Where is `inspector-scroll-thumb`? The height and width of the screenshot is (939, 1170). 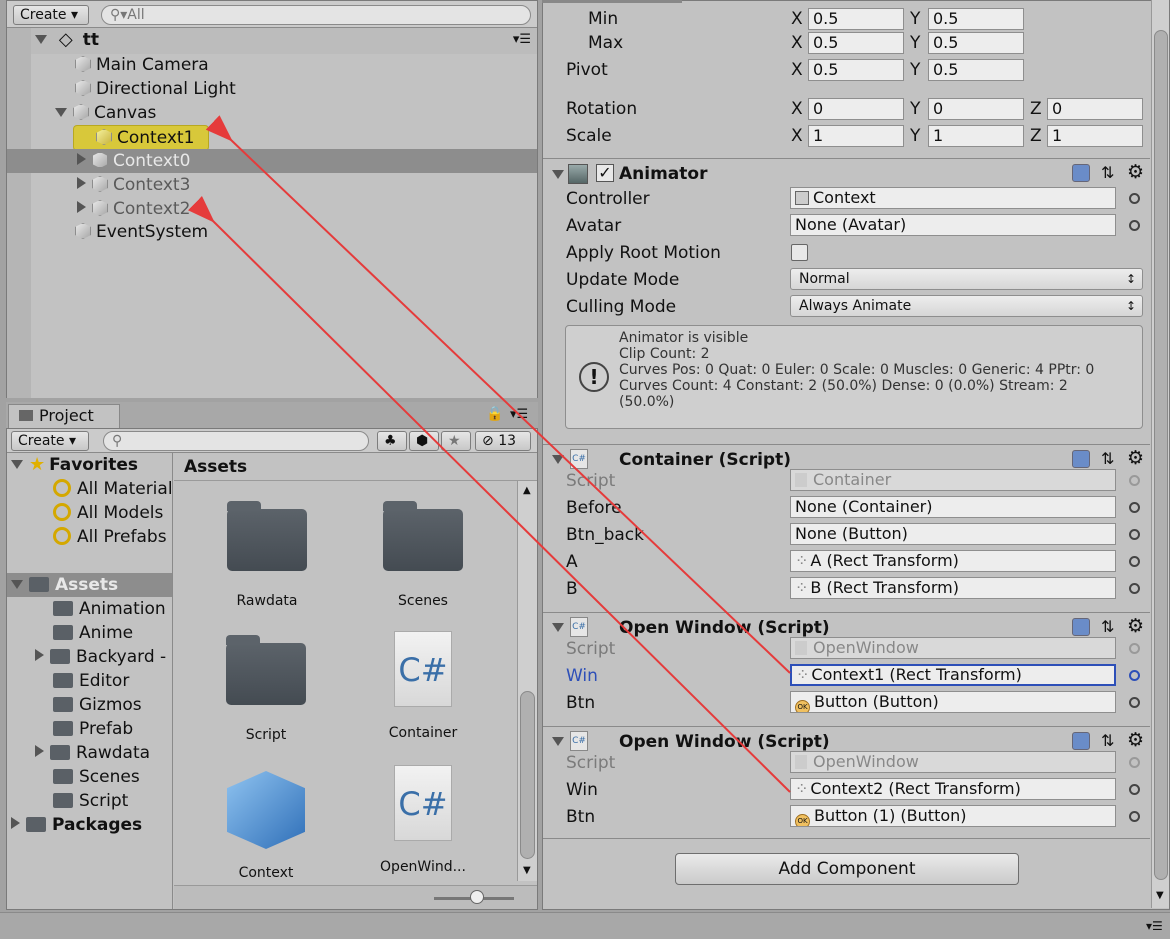
inspector-scroll-thumb is located at coordinates (1161, 455).